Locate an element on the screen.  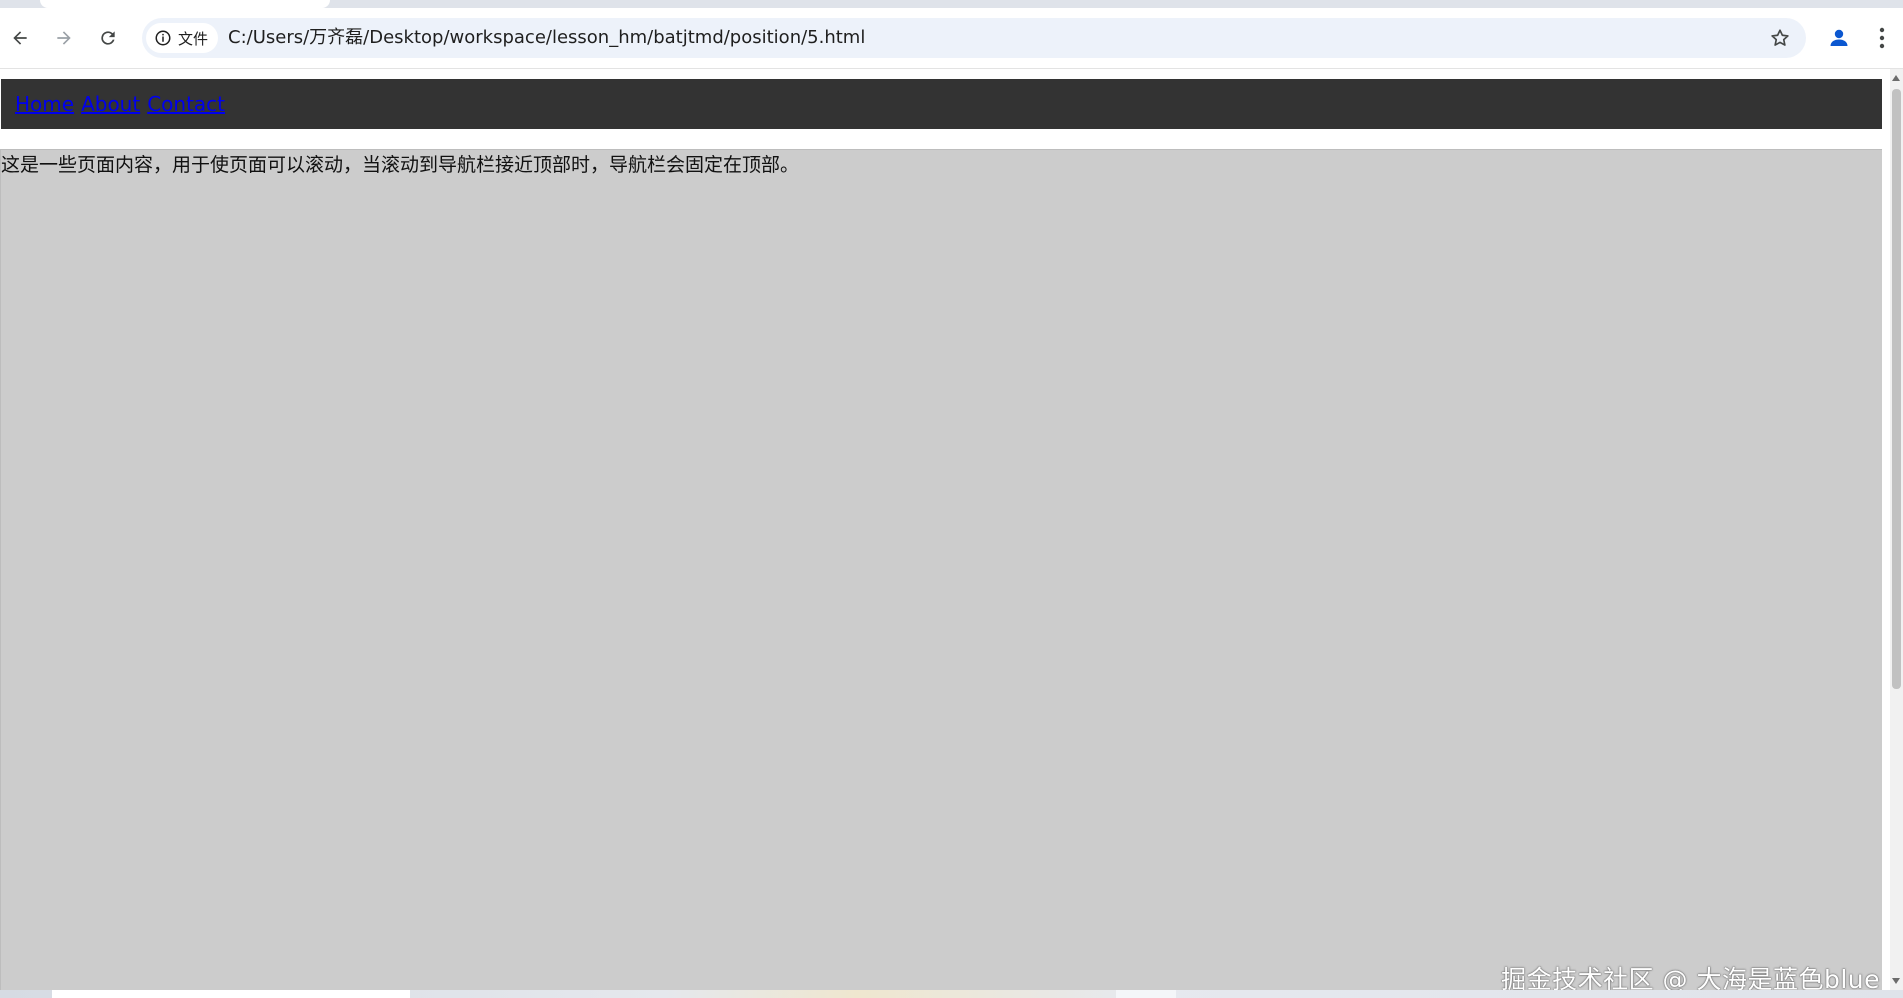
bookmark-button is located at coordinates (1780, 38).